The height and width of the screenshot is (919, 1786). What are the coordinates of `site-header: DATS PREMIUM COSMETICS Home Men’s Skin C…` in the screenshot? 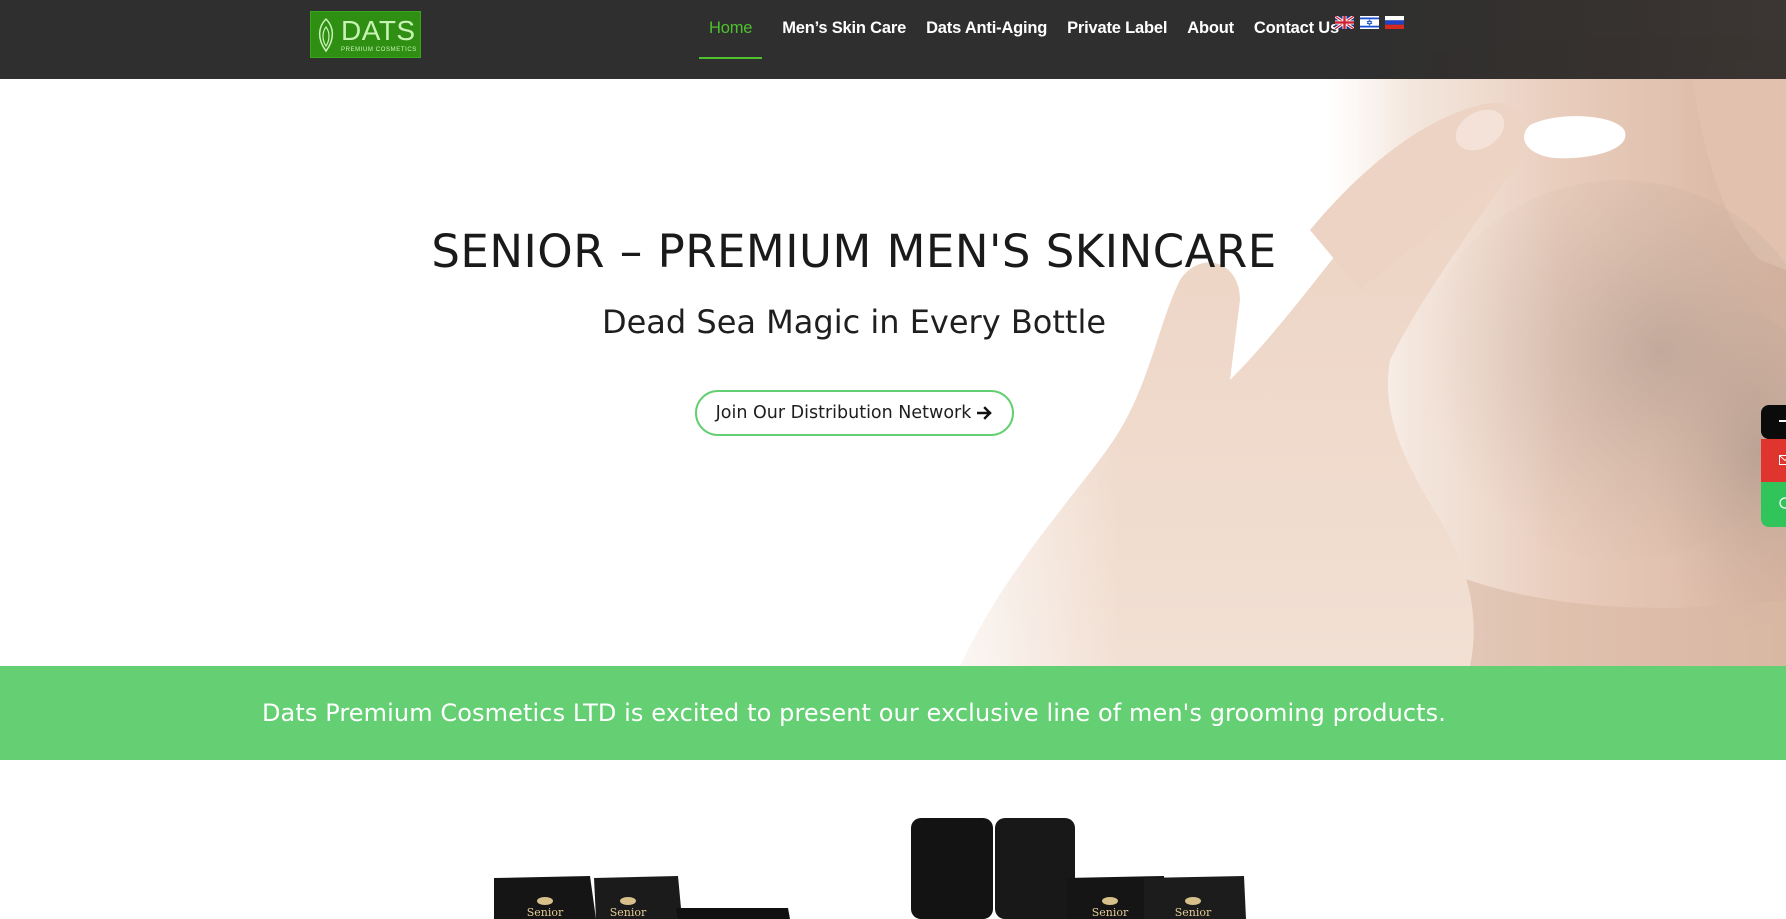 It's located at (893, 39).